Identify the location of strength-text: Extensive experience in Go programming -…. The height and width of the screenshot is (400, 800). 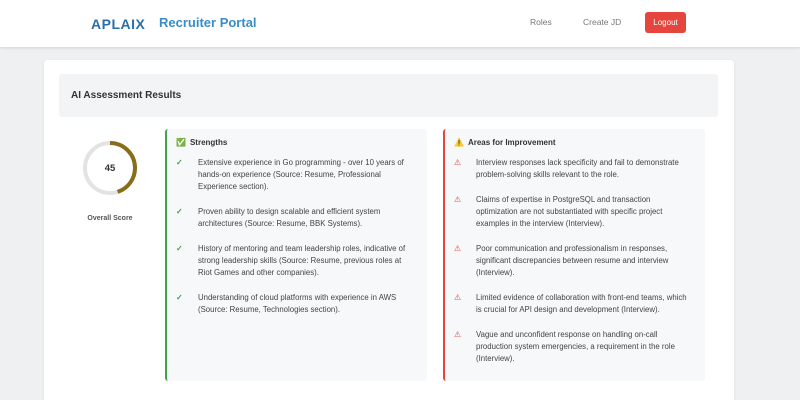
(301, 175).